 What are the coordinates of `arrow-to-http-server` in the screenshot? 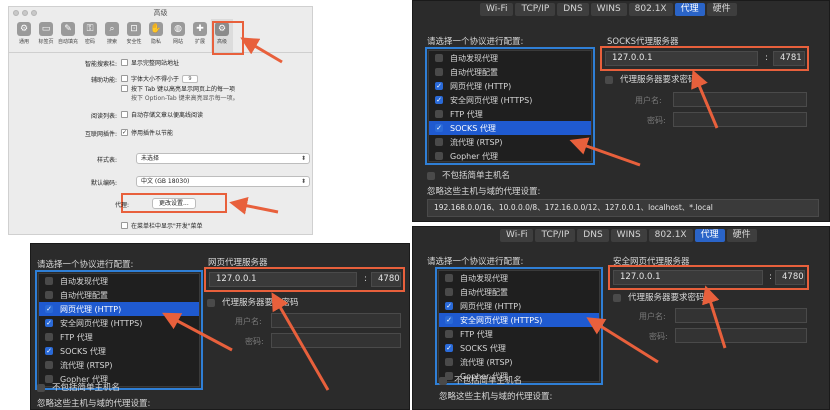 It's located at (300, 341).